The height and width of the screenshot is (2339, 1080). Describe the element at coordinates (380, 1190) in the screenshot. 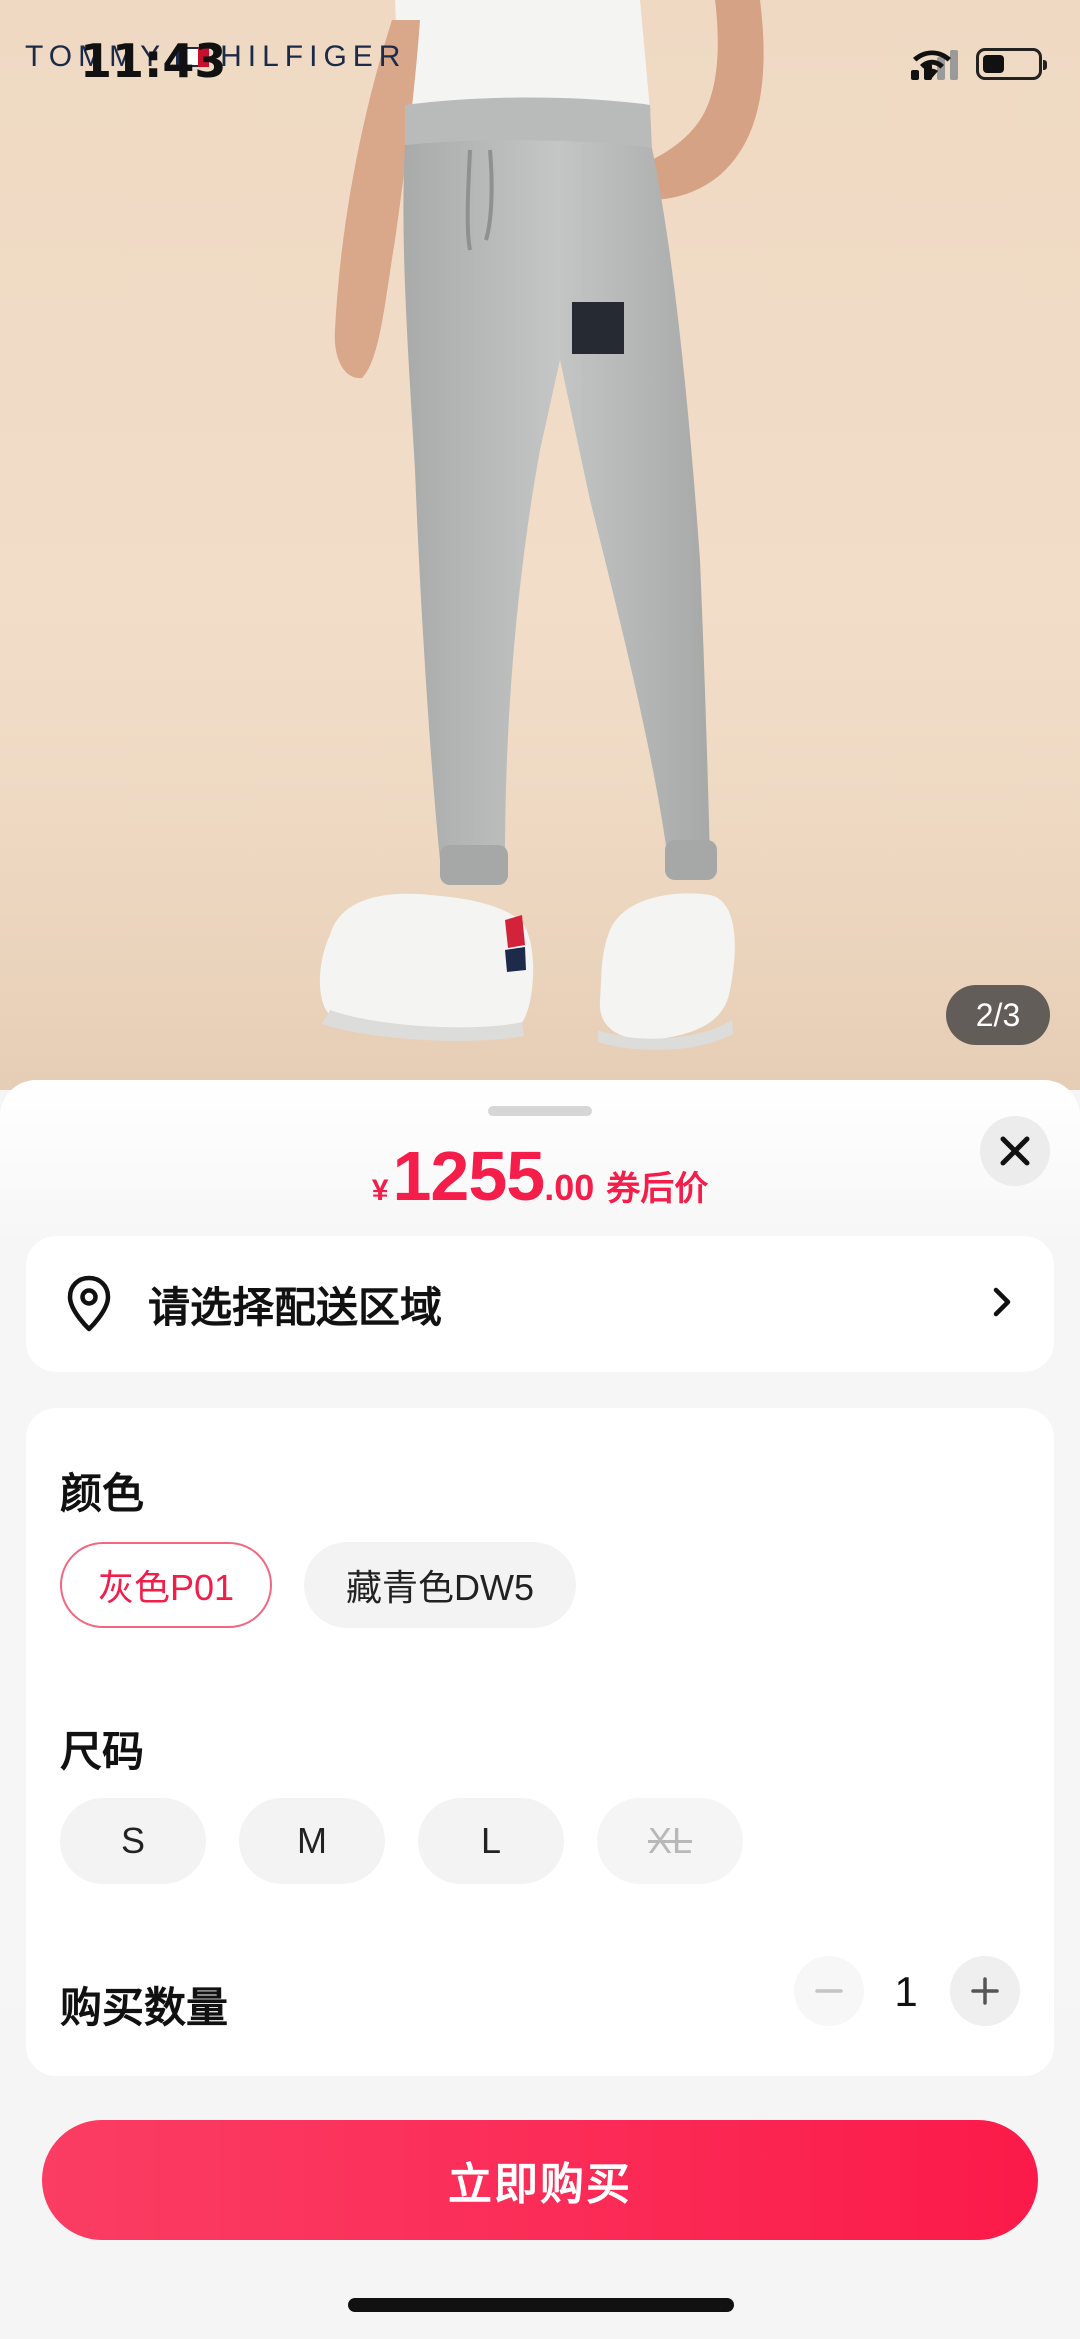

I see `price-currency: ¥` at that location.